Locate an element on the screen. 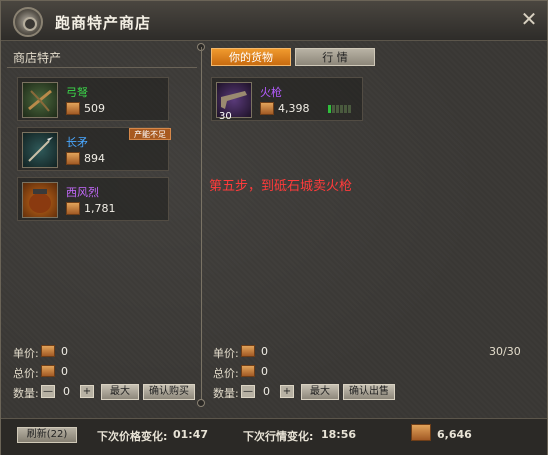 Image resolution: width=548 pixels, height=455 pixels. item-price: 509 is located at coordinates (94, 108).